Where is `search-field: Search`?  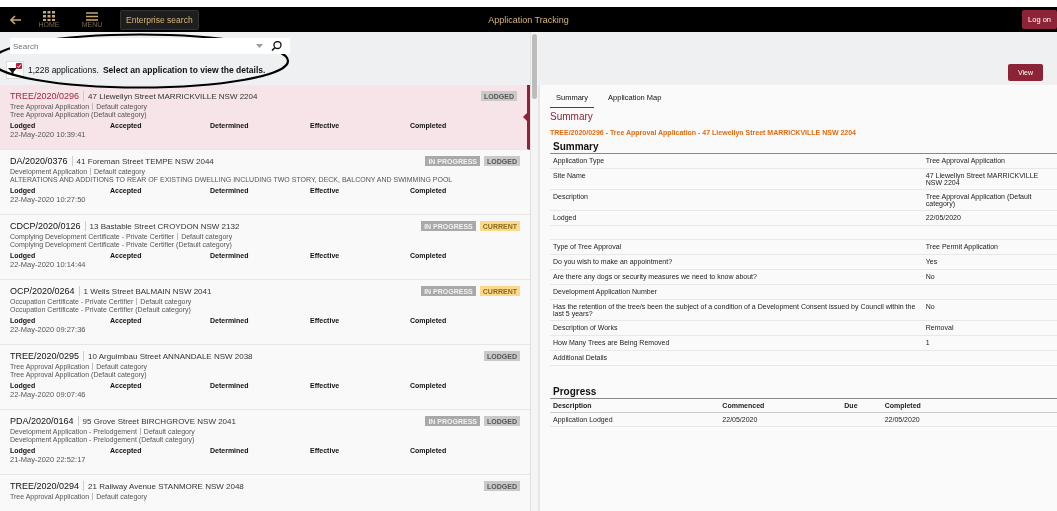 search-field: Search is located at coordinates (140, 46).